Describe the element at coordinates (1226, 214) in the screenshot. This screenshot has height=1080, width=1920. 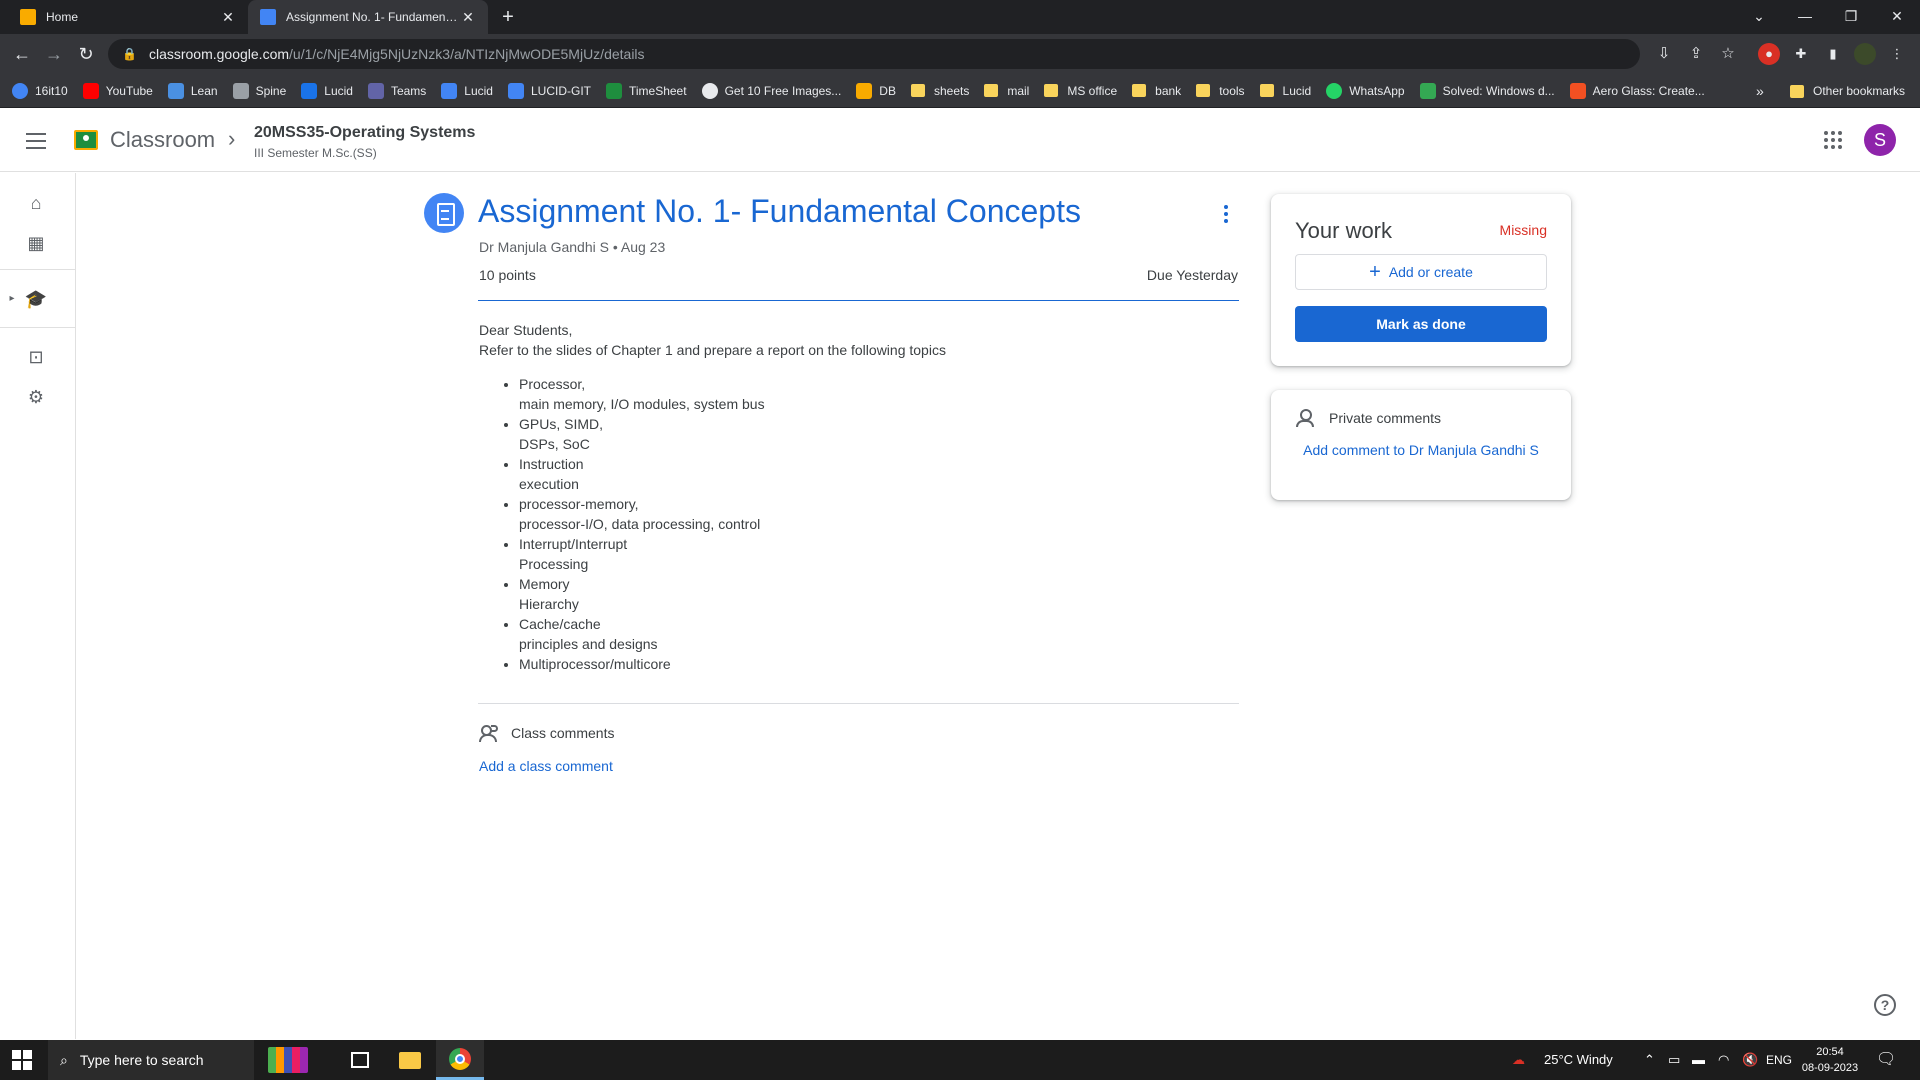
I see `more-options-icon` at that location.